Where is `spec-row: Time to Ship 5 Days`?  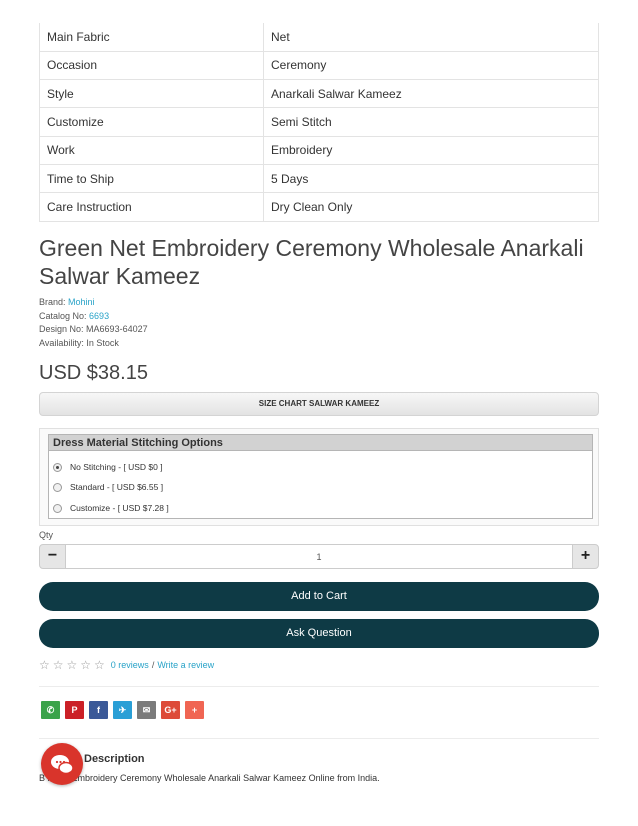
spec-row: Time to Ship 5 Days is located at coordinates (319, 178).